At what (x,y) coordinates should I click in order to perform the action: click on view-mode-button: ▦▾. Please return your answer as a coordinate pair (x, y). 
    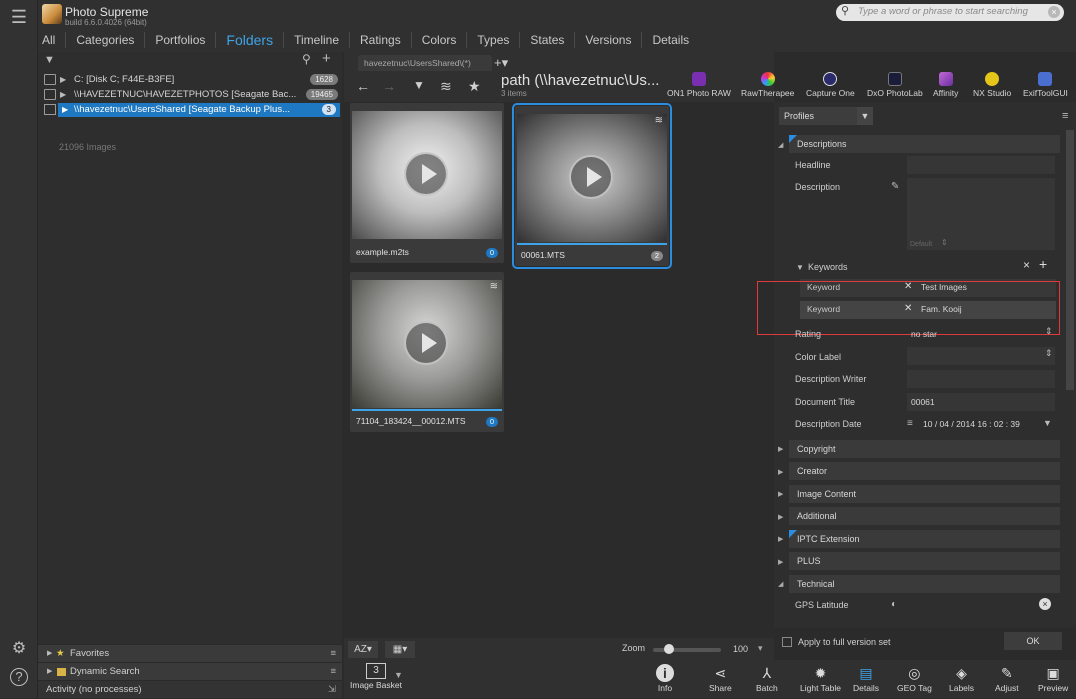
    Looking at the image, I should click on (400, 649).